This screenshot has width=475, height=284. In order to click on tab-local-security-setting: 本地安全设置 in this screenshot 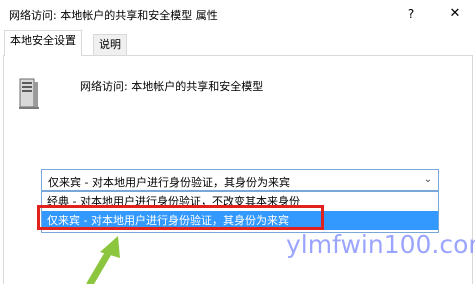, I will do `click(43, 43)`.